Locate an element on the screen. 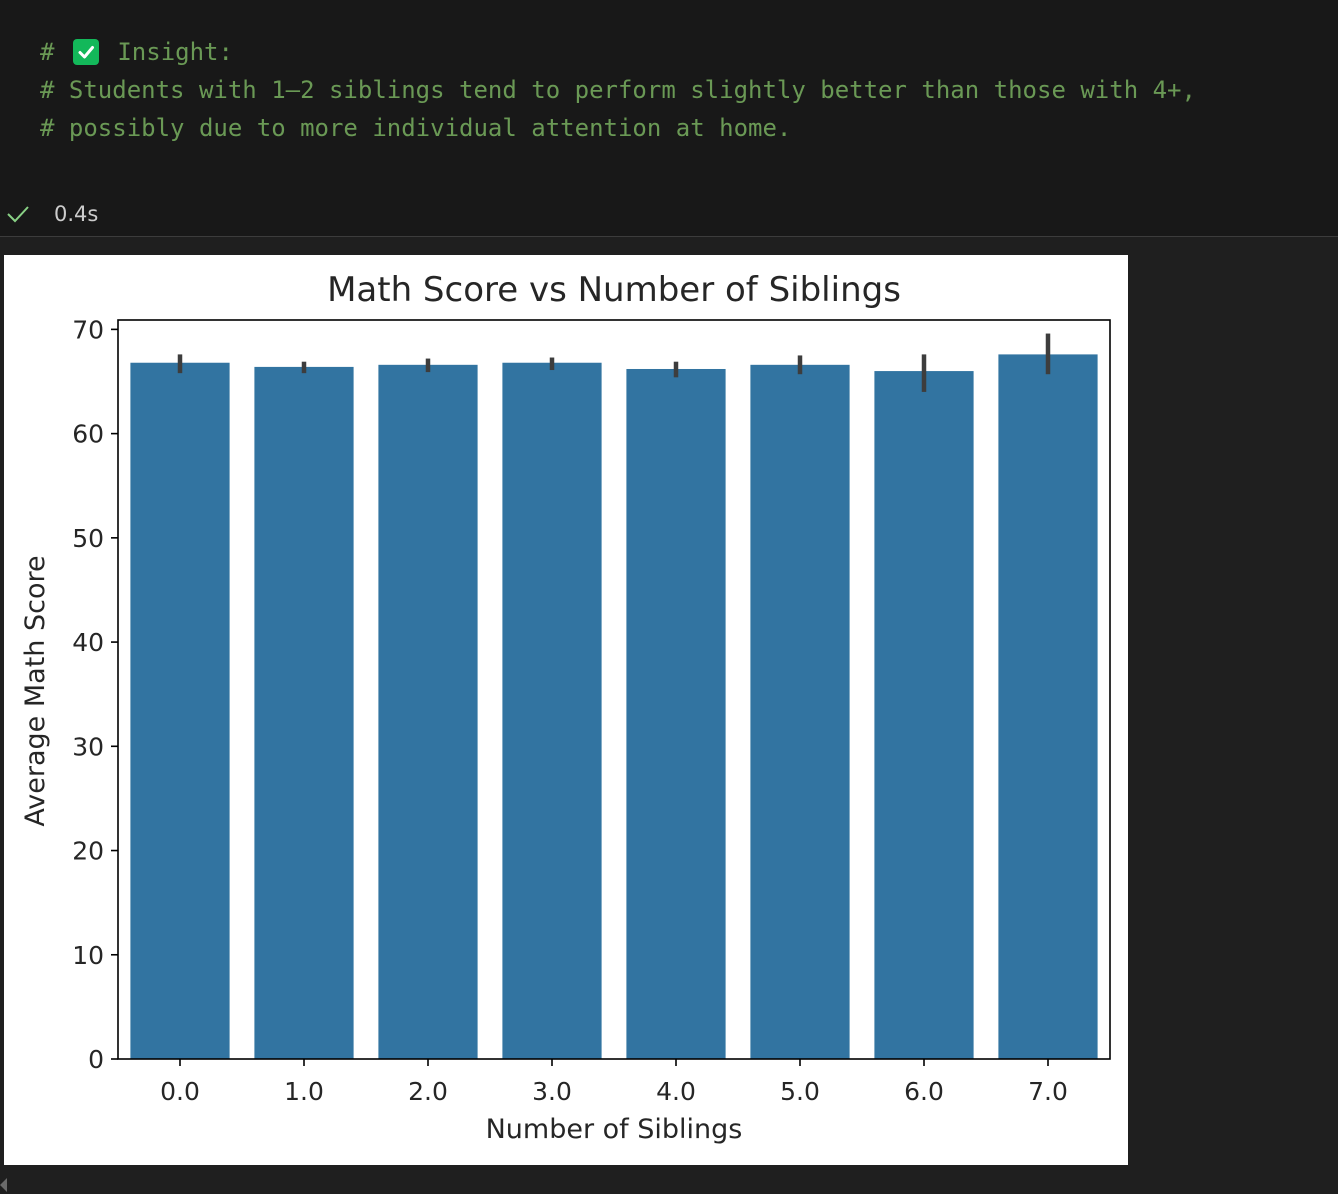 The width and height of the screenshot is (1338, 1194). y-tick-label-50: 50 is located at coordinates (88, 538).